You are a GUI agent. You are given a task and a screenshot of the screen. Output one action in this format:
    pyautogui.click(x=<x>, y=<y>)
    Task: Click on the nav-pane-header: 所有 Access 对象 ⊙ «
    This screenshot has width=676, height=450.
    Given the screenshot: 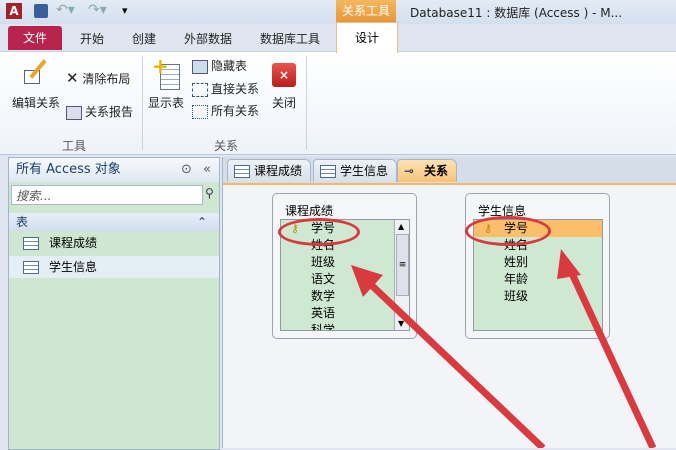 What is the action you would take?
    pyautogui.click(x=114, y=170)
    